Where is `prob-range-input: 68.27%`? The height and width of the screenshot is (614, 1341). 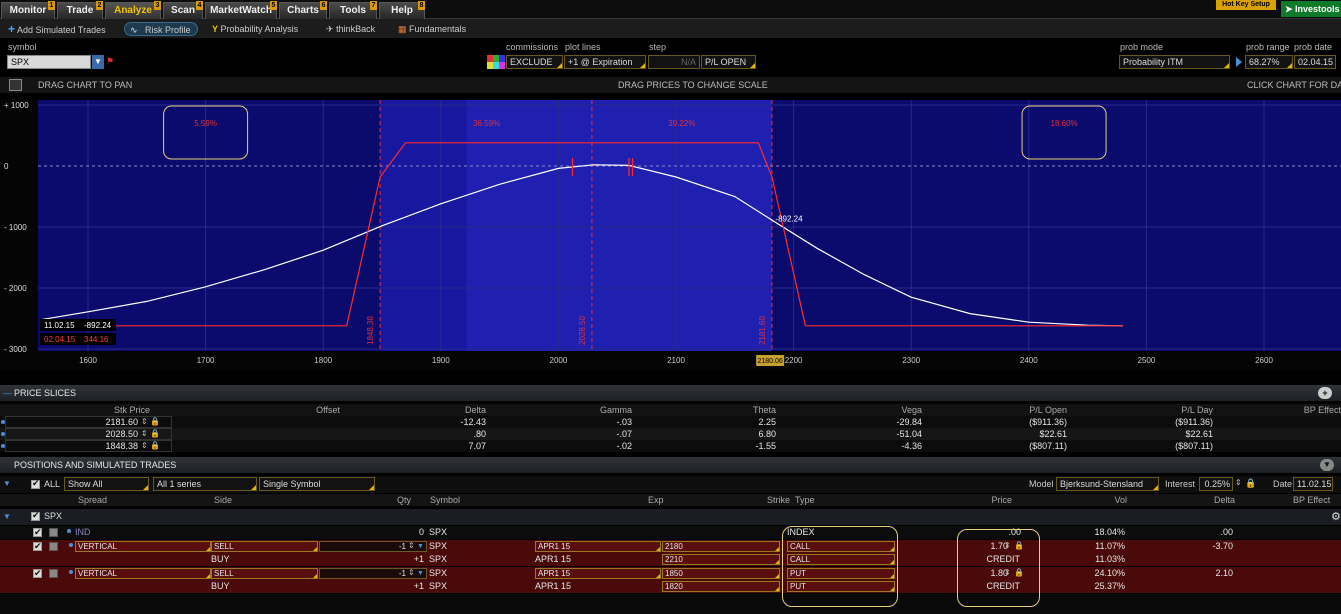 prob-range-input: 68.27% is located at coordinates (1269, 62).